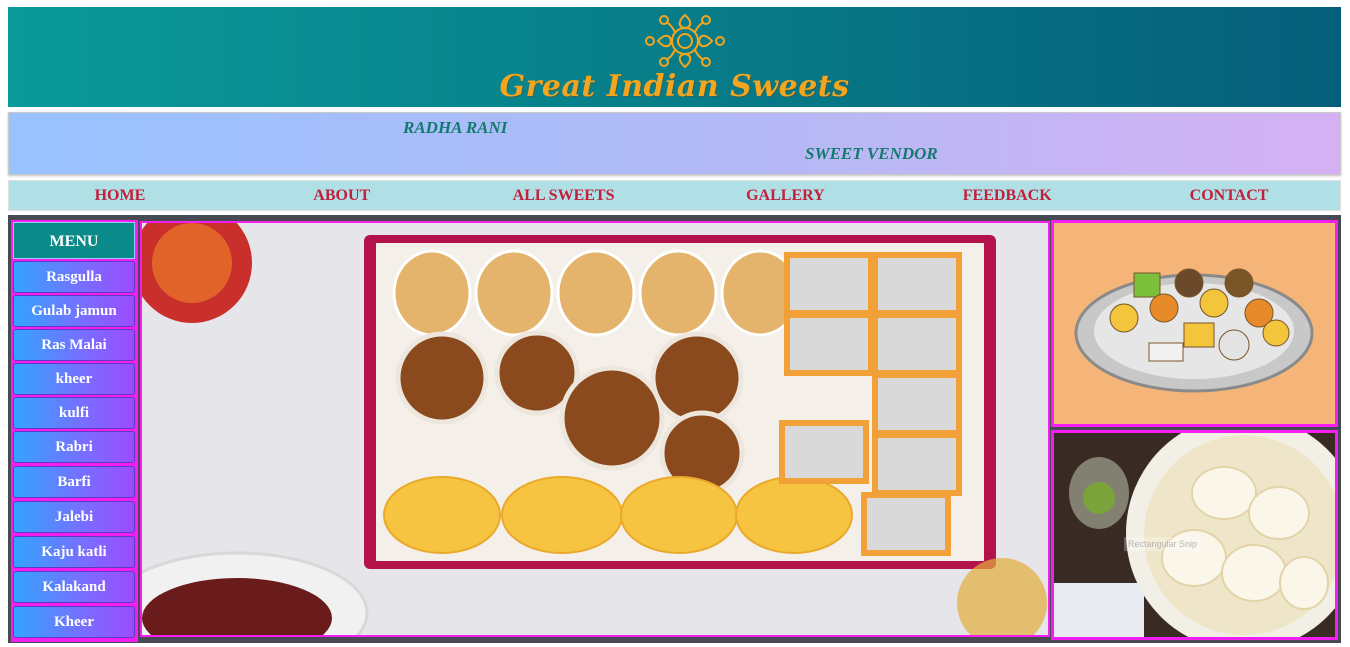  What do you see at coordinates (74, 311) in the screenshot?
I see `menu-item-gulab-jamun: Gulab jamun` at bounding box center [74, 311].